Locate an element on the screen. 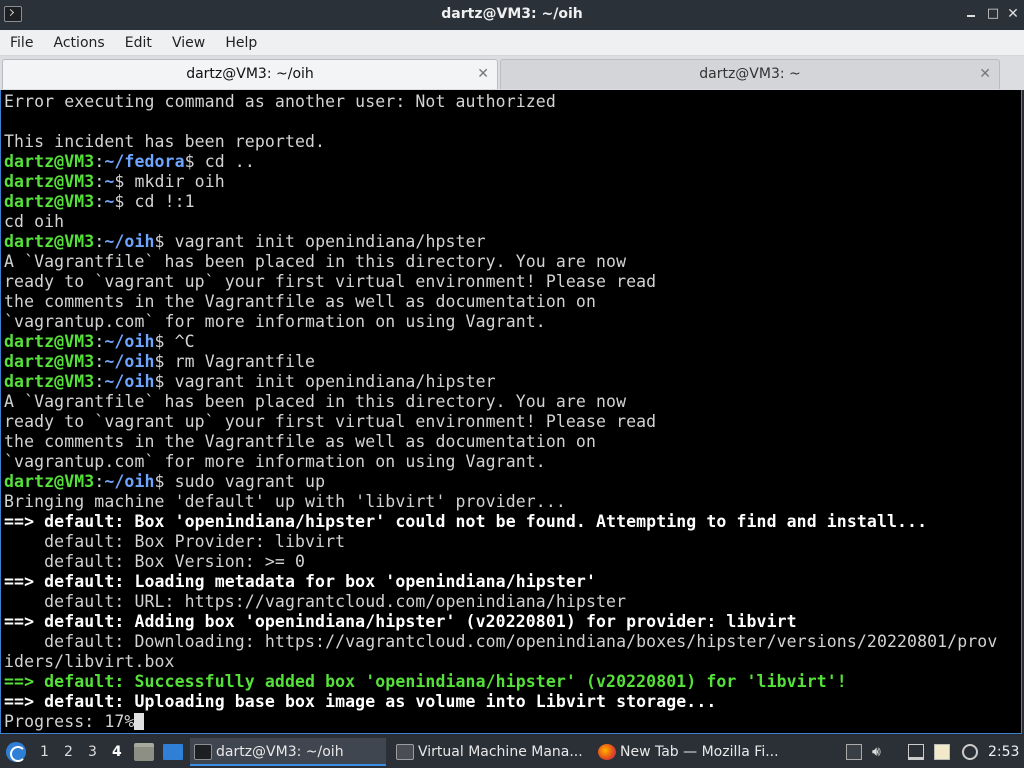  terminal-segment: $ ^C is located at coordinates (174, 341).